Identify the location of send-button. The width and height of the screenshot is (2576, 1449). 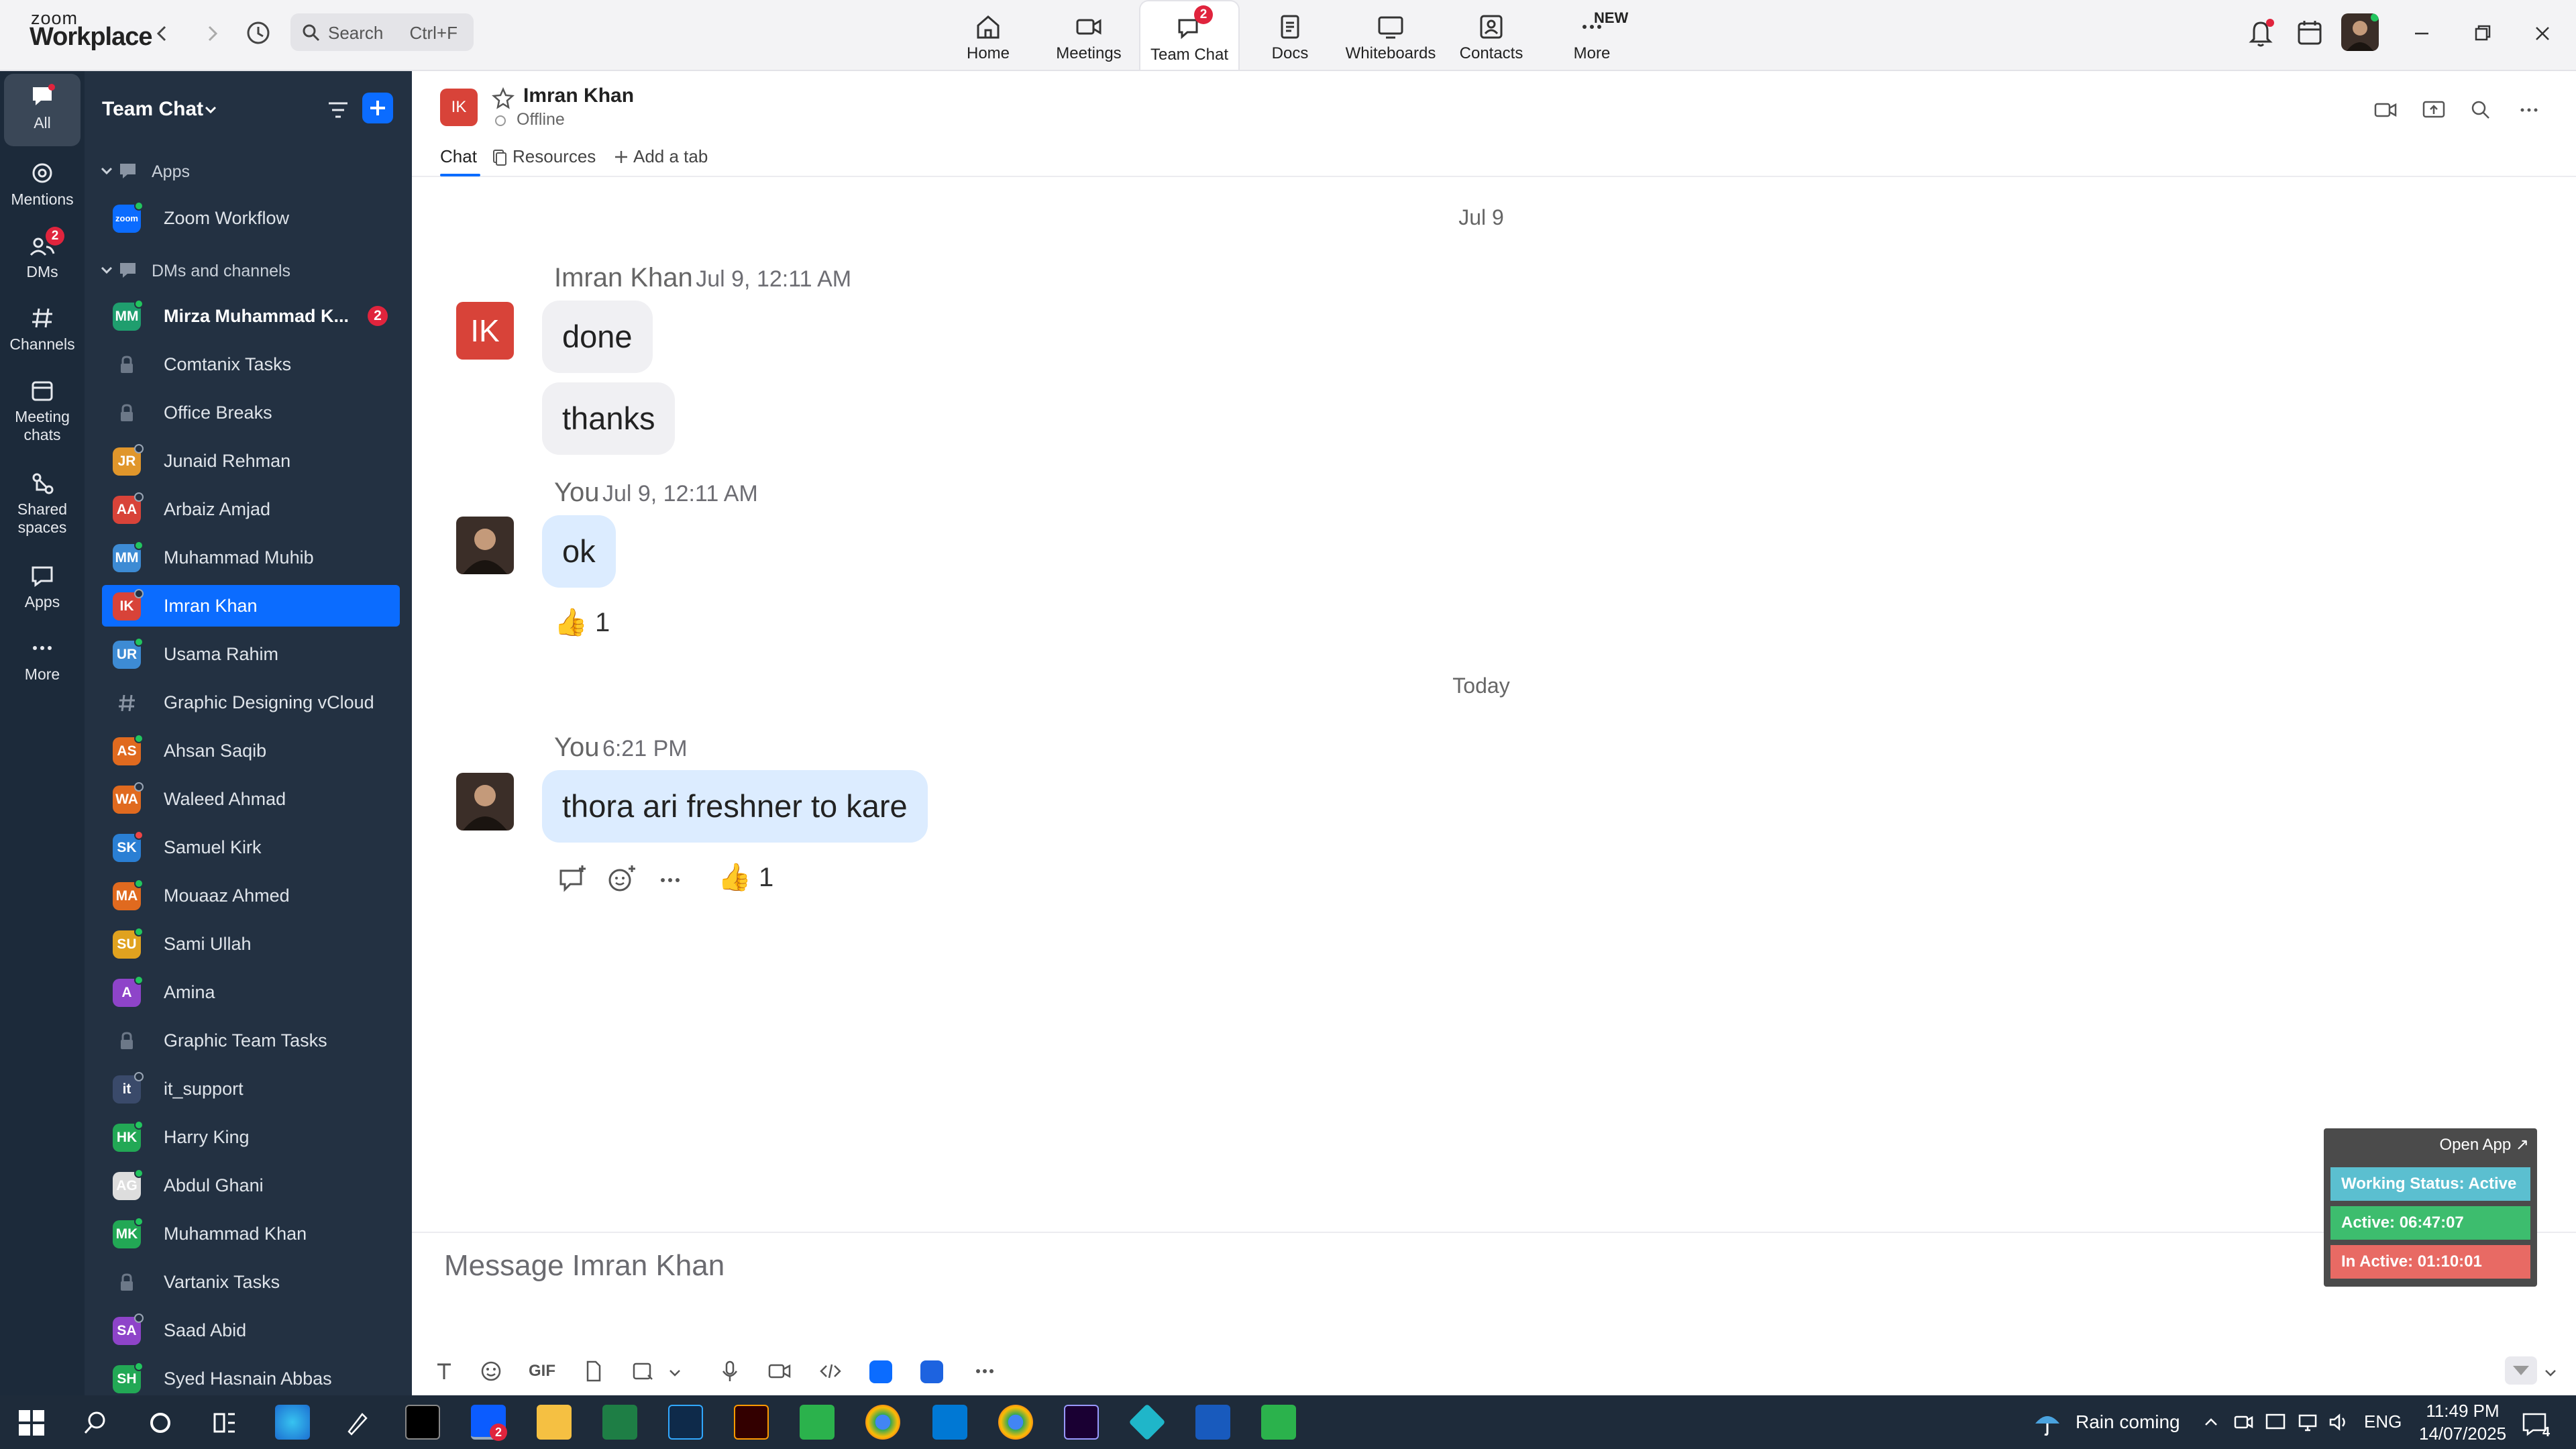
(2521, 1370).